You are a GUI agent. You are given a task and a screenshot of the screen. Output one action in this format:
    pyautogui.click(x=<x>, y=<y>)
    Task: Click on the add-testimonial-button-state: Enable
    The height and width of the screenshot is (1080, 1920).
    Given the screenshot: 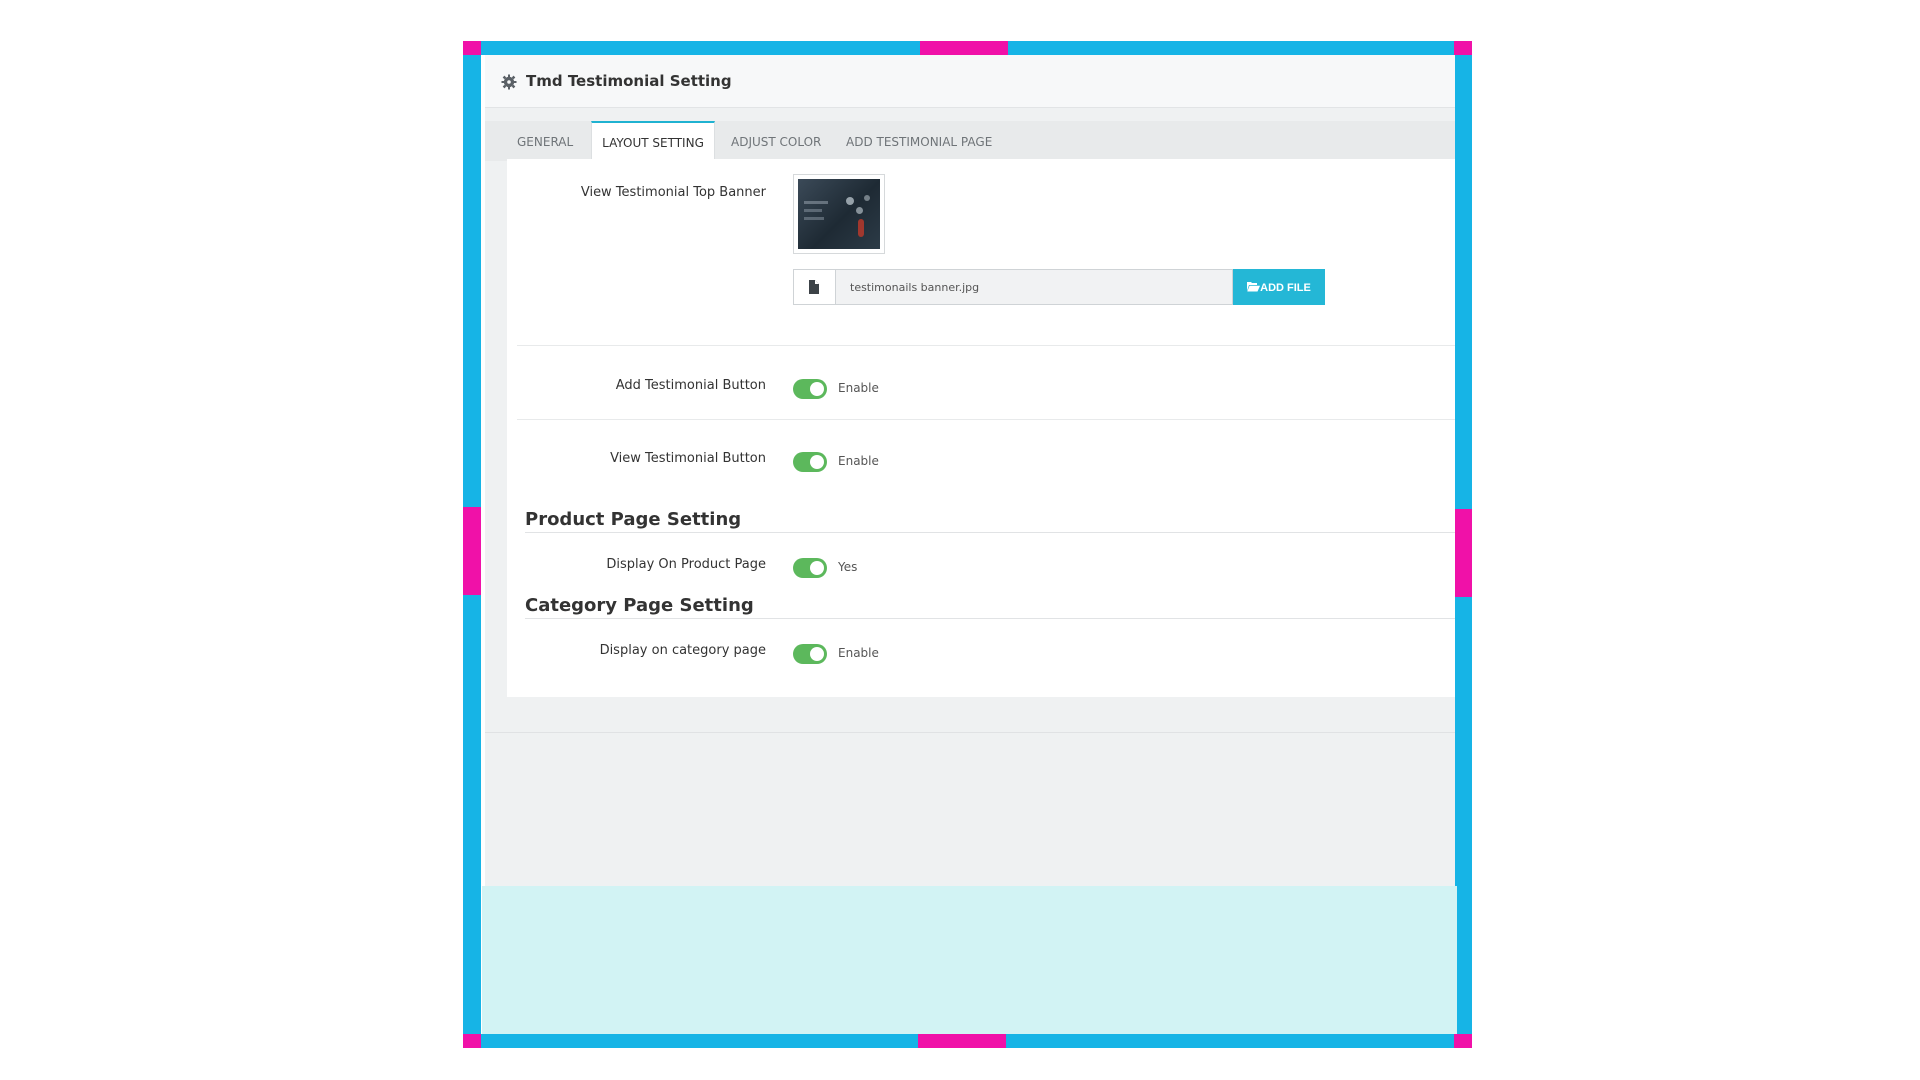 What is the action you would take?
    pyautogui.click(x=858, y=388)
    